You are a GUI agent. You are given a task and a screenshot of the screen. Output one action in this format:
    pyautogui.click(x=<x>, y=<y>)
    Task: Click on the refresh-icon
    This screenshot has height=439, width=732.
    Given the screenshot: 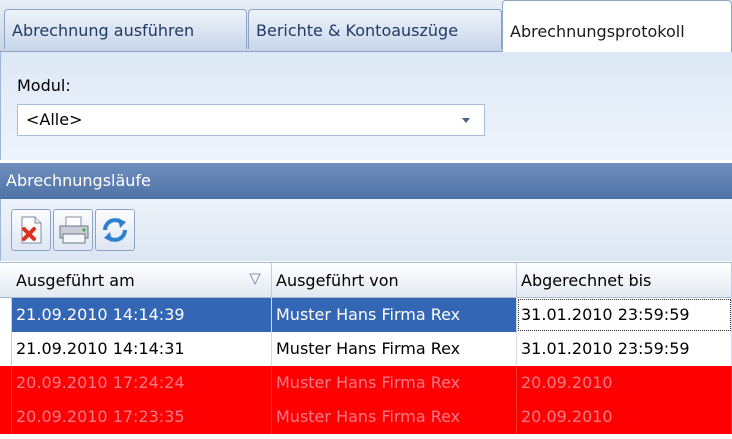 What is the action you would take?
    pyautogui.click(x=115, y=230)
    